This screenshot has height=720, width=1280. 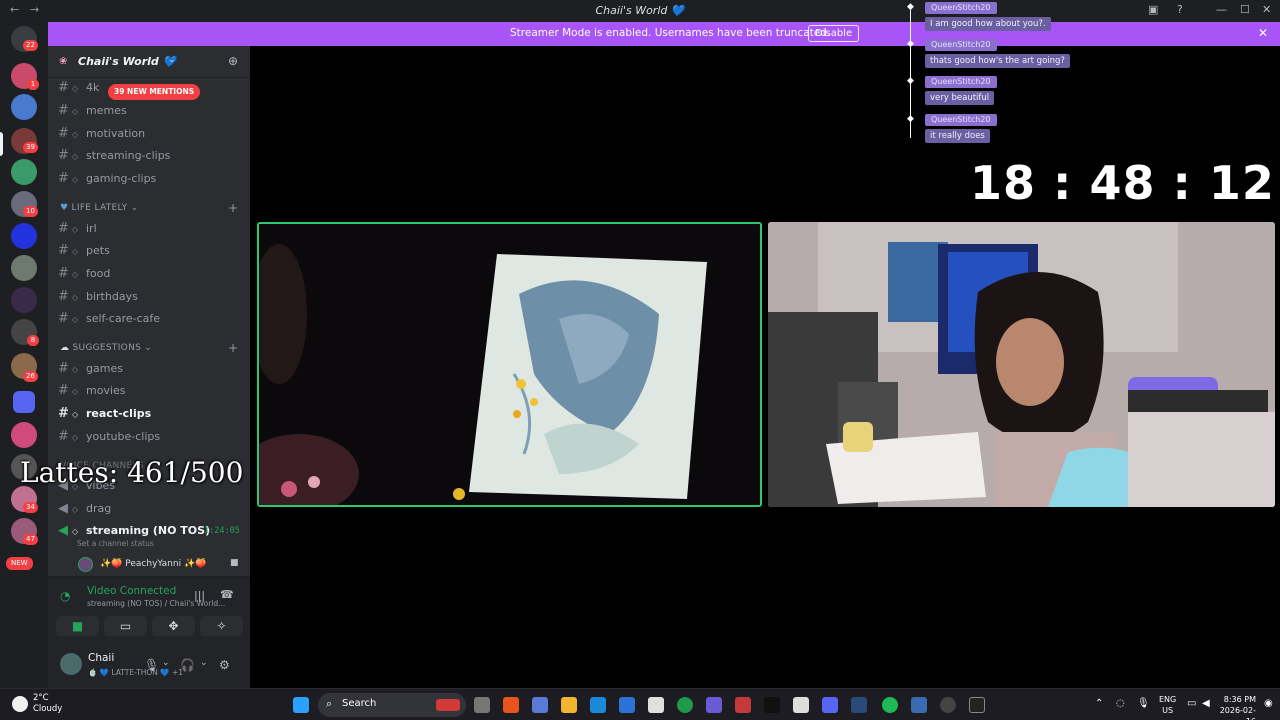 What do you see at coordinates (640, 11) in the screenshot?
I see `window-titlebar: ← → Chaii's World 💙 ▣ ? — ☐ ✕` at bounding box center [640, 11].